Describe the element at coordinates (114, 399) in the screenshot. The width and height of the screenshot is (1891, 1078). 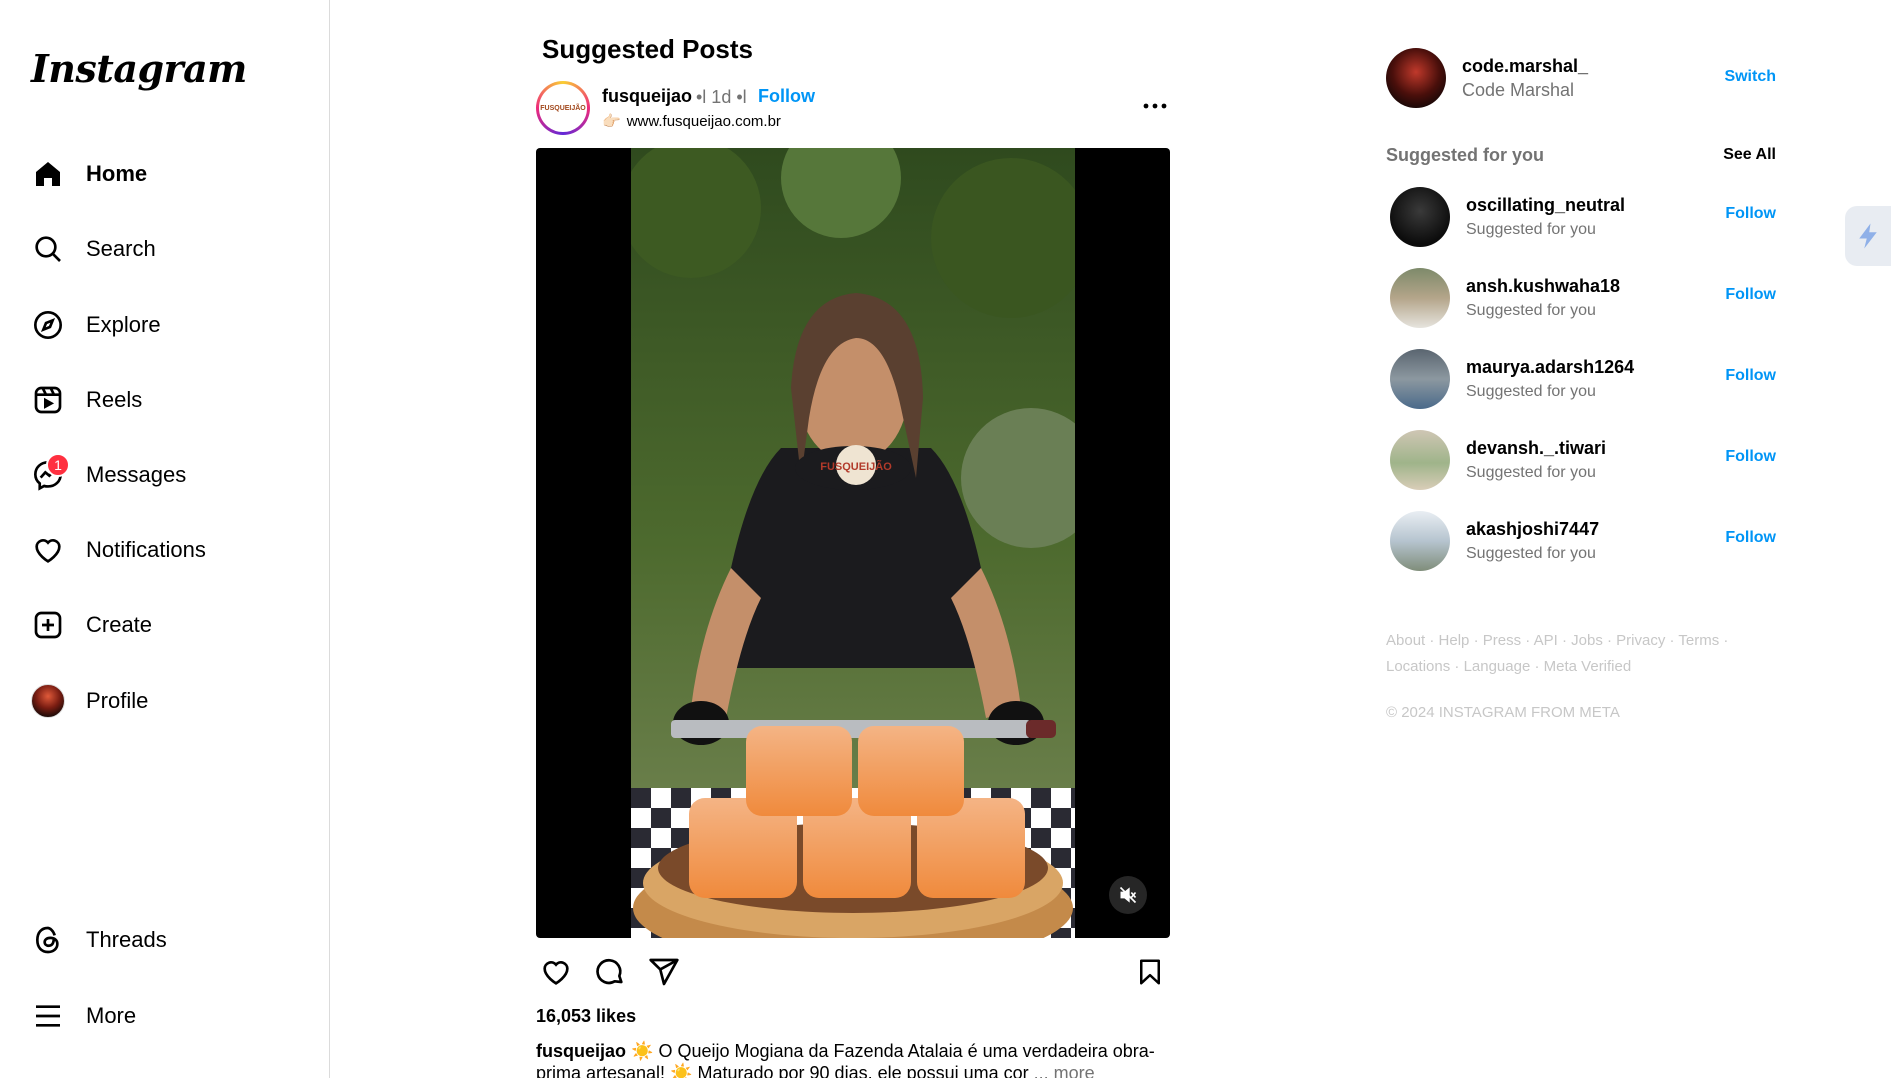
I see `sidebar-item-label: Reels` at that location.